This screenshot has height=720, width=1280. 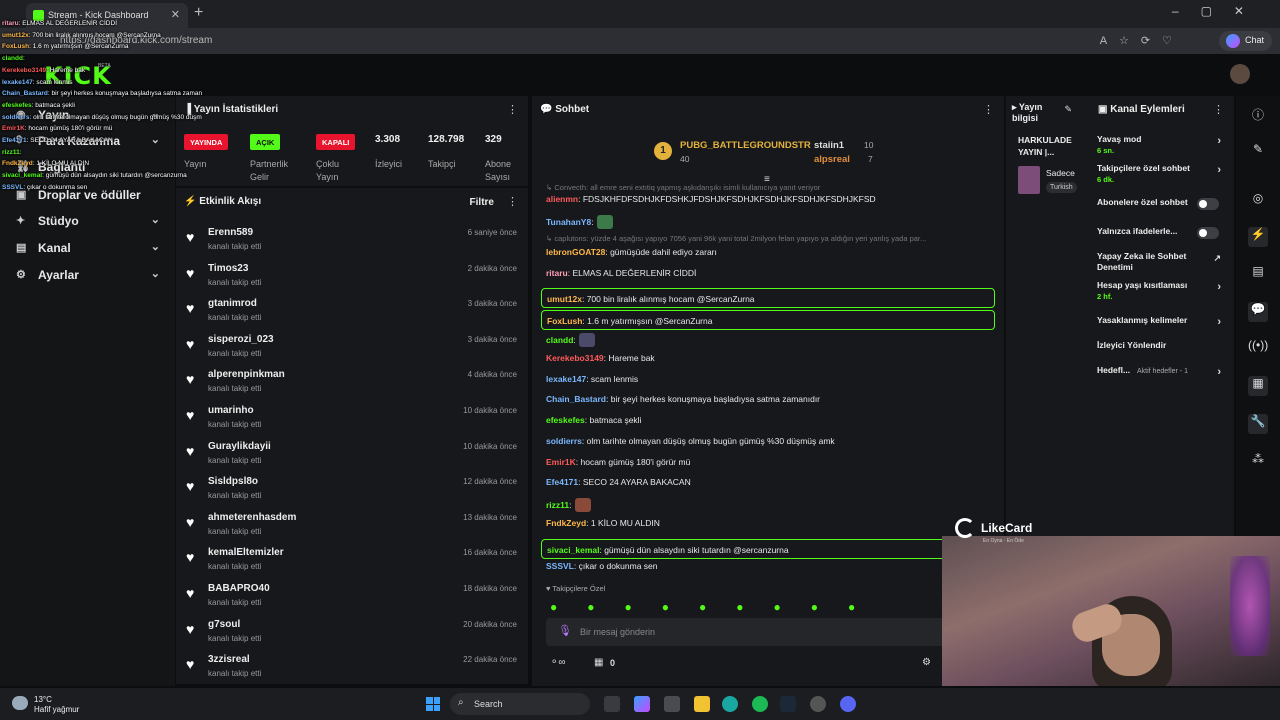 I want to click on emote-bar: ●●●●●●●●●, so click(x=717, y=607).